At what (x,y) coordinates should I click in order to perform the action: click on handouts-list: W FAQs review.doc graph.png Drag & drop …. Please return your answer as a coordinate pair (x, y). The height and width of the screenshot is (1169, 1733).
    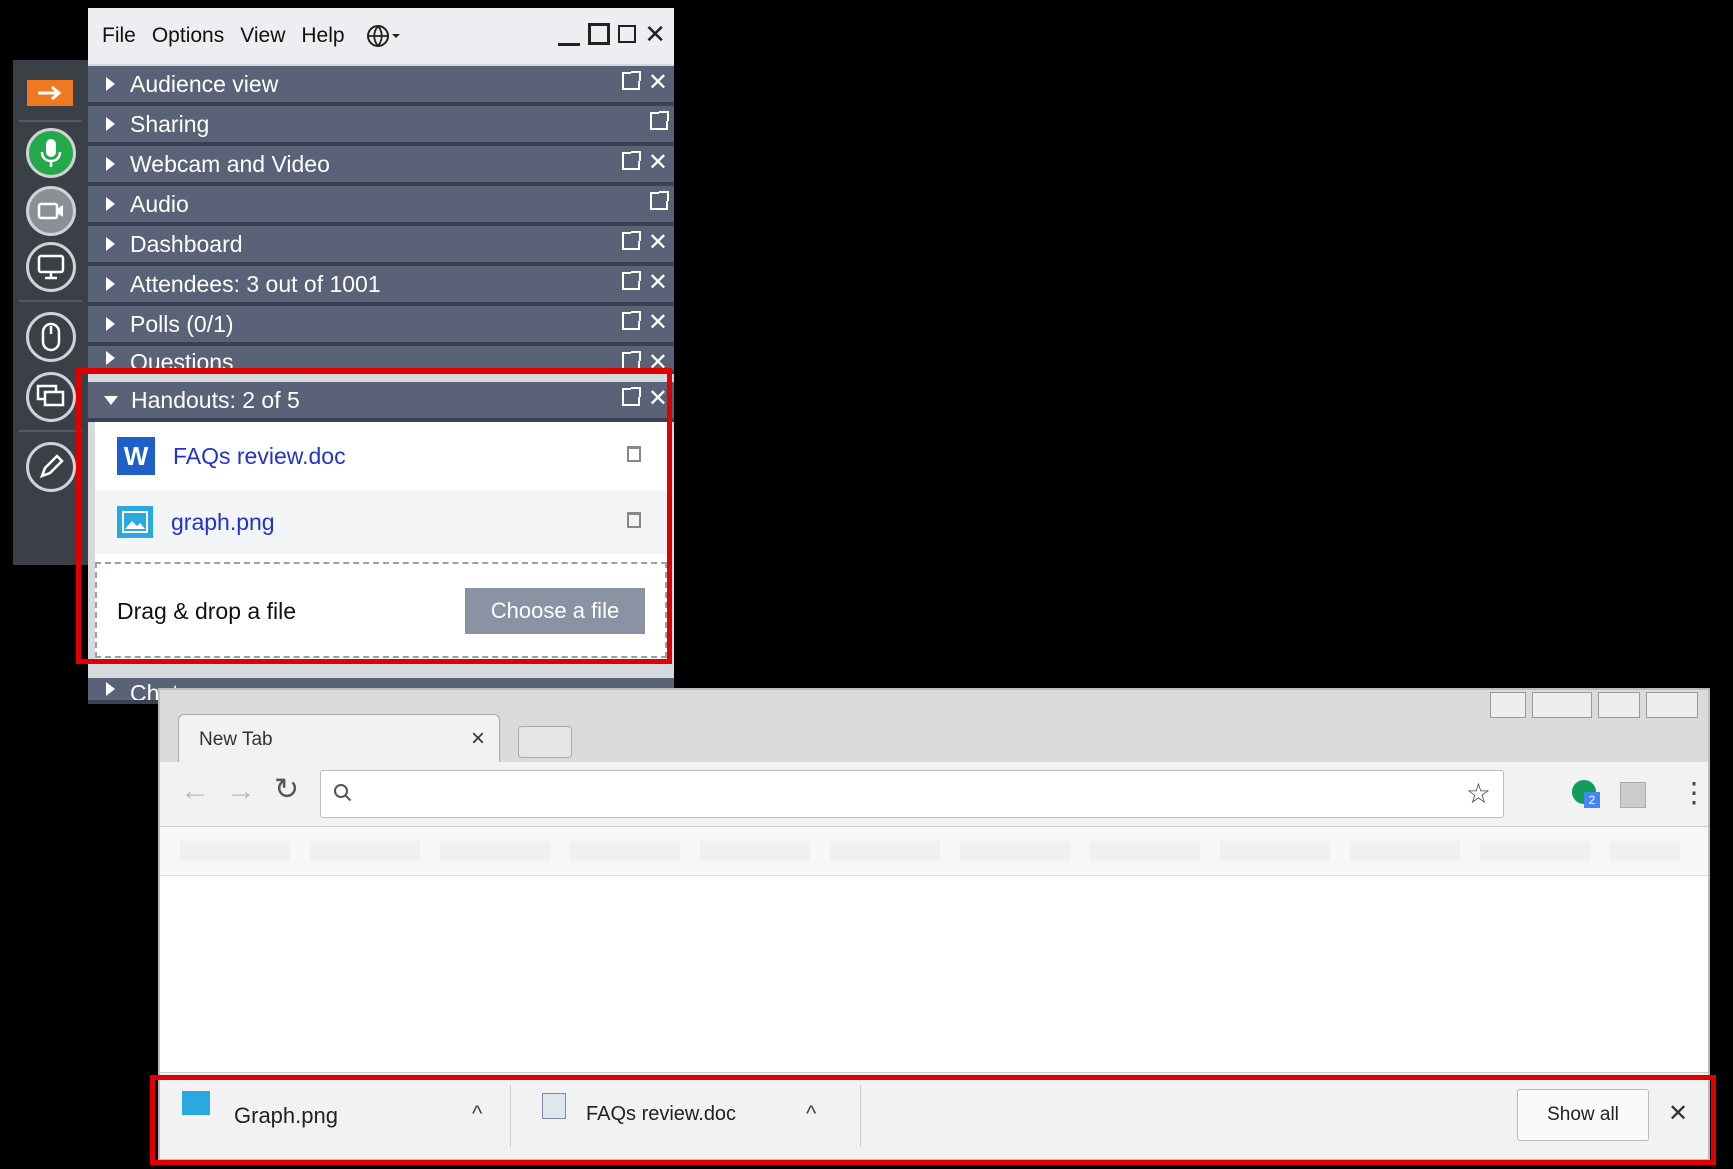
    Looking at the image, I should click on (381, 543).